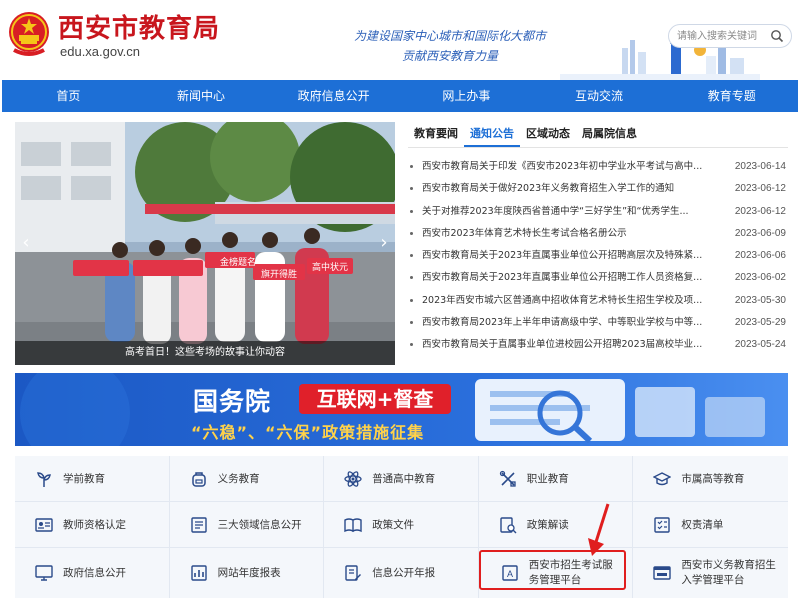 This screenshot has height=598, width=800. Describe the element at coordinates (44, 479) in the screenshot. I see `sprout-icon` at that location.